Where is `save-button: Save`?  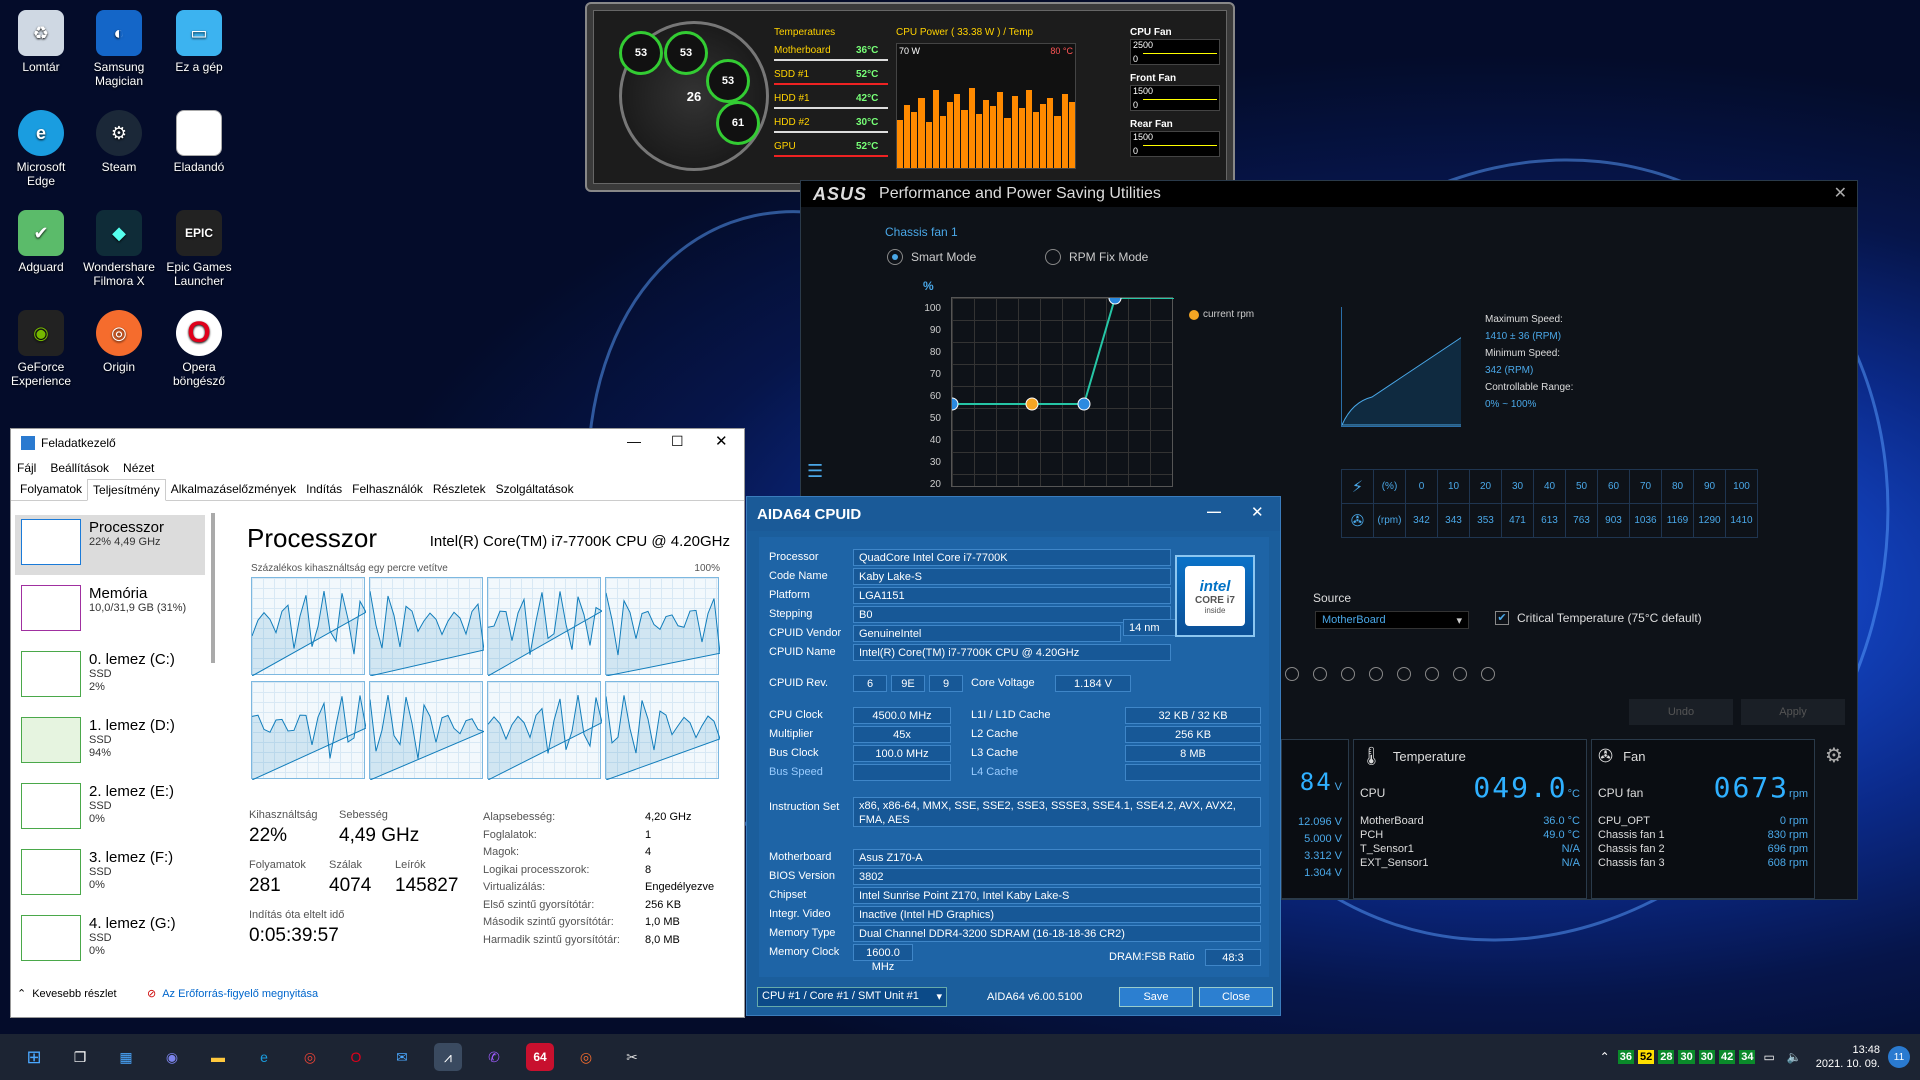
save-button: Save is located at coordinates (1156, 997).